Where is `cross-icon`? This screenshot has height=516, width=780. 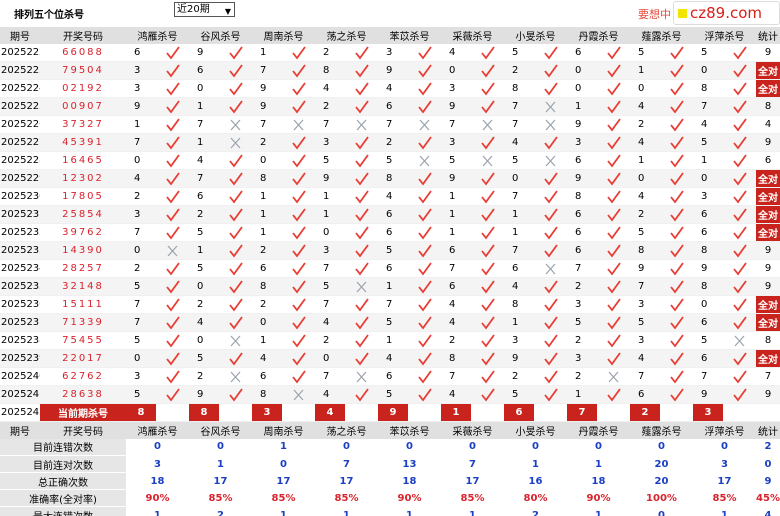 cross-icon is located at coordinates (613, 376).